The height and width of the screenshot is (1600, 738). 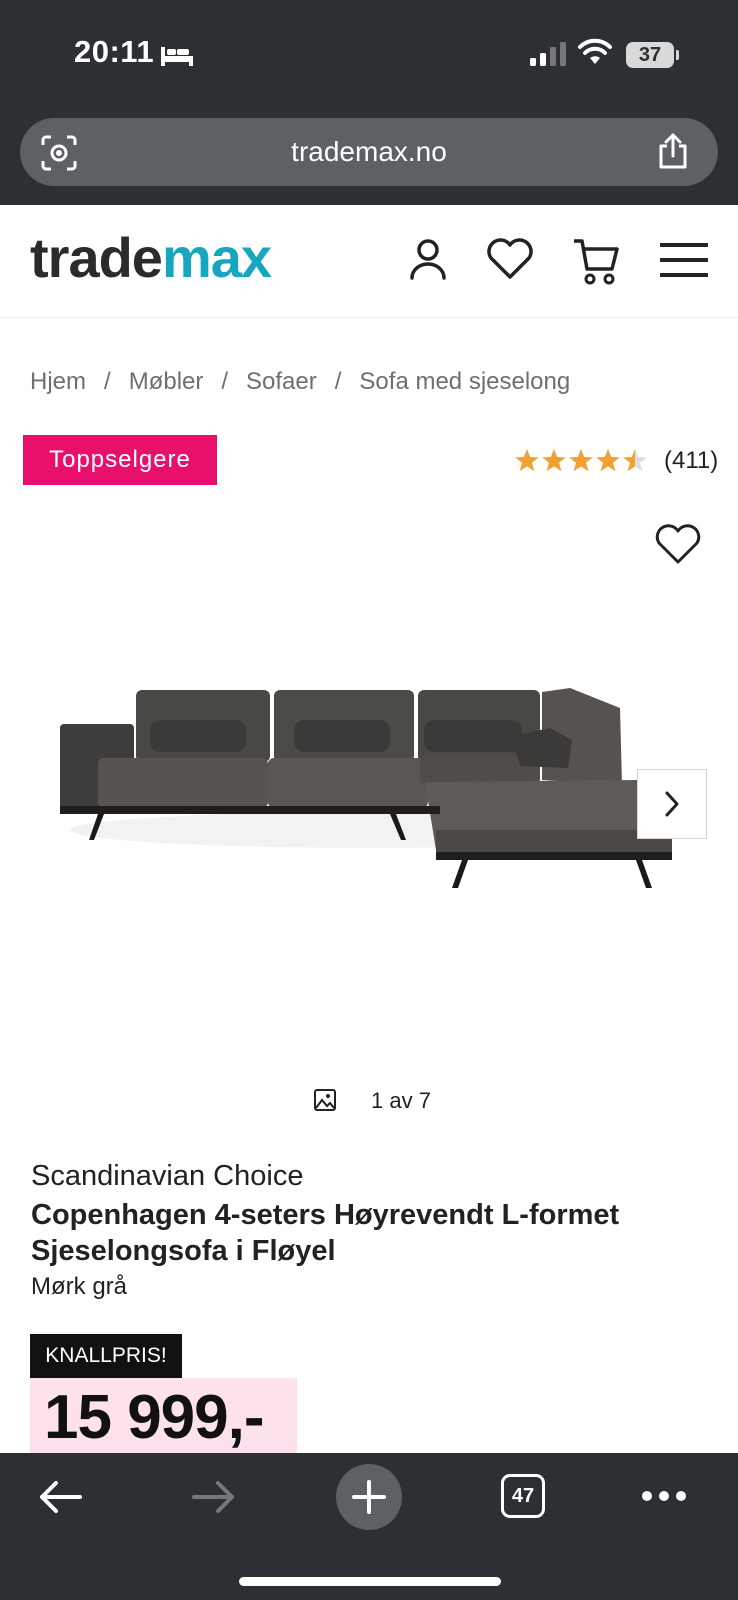 What do you see at coordinates (370, 805) in the screenshot?
I see `product-image` at bounding box center [370, 805].